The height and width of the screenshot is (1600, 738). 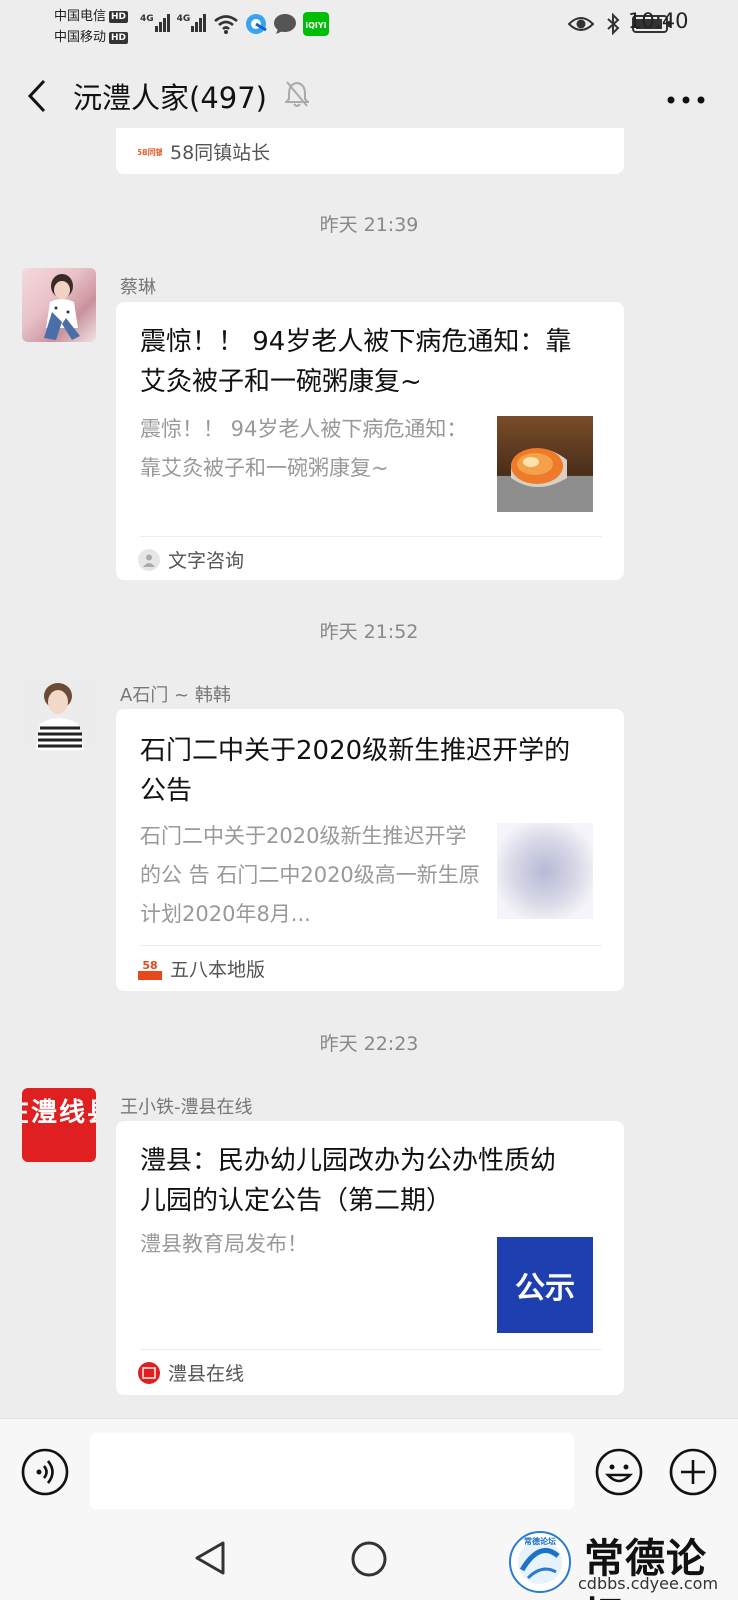 I want to click on timestamp: 昨天 21:39, so click(x=369, y=225).